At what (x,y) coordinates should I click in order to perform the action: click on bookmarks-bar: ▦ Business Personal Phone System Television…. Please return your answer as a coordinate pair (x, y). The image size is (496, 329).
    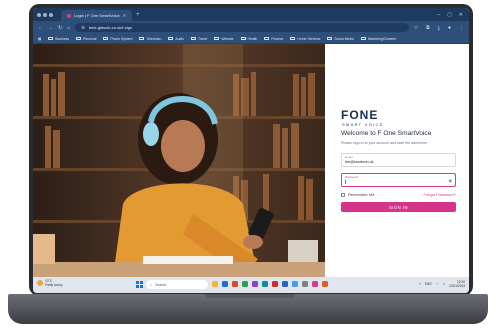
    Looking at the image, I should click on (251, 39).